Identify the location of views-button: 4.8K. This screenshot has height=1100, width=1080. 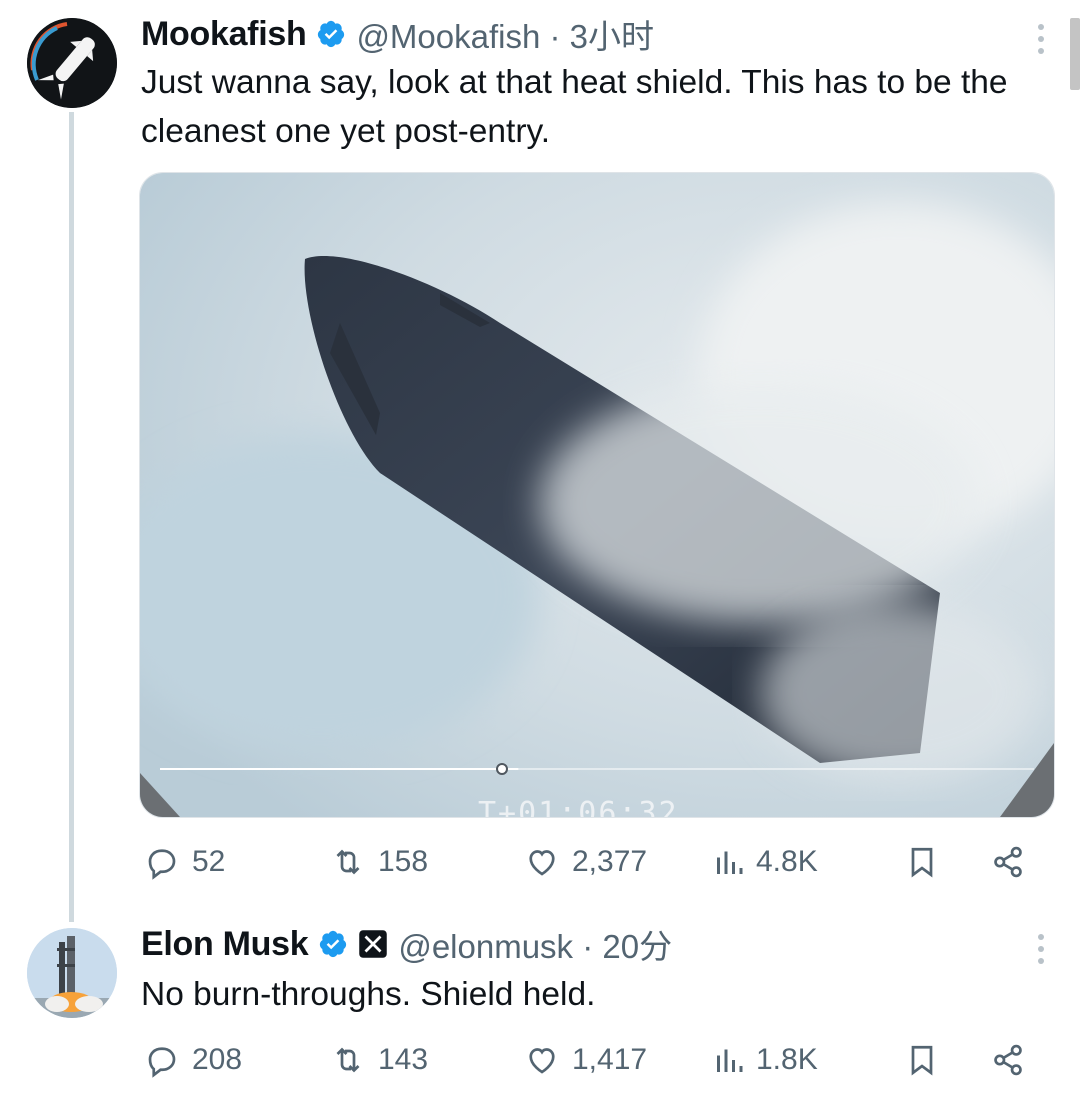
(766, 862).